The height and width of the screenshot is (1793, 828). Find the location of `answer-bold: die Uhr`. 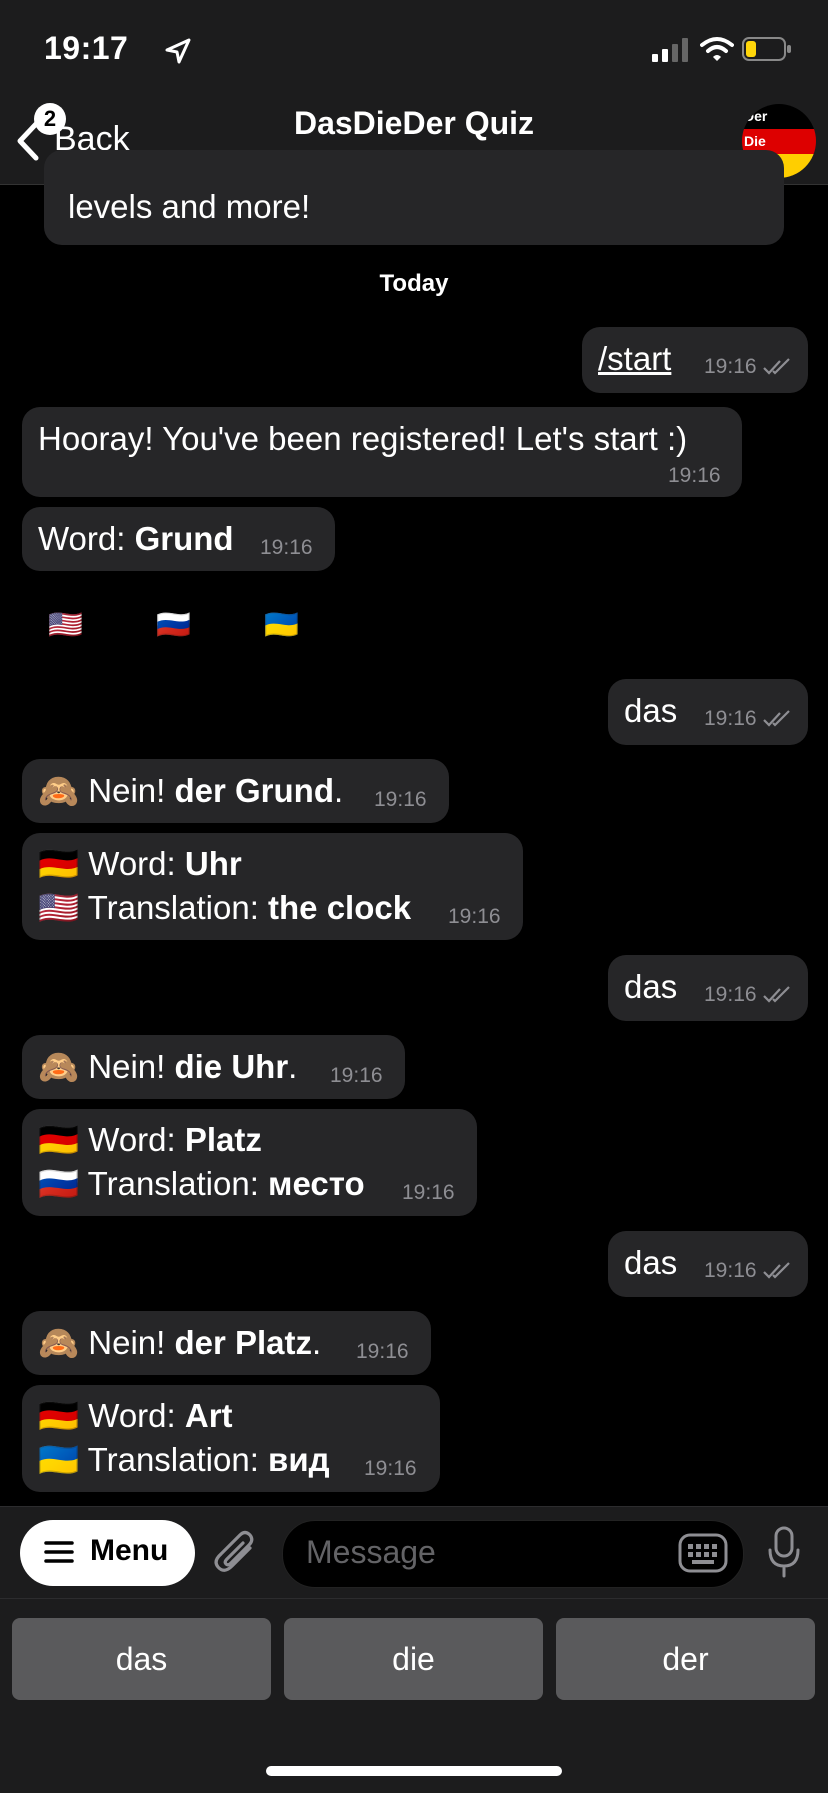

answer-bold: die Uhr is located at coordinates (231, 1066).